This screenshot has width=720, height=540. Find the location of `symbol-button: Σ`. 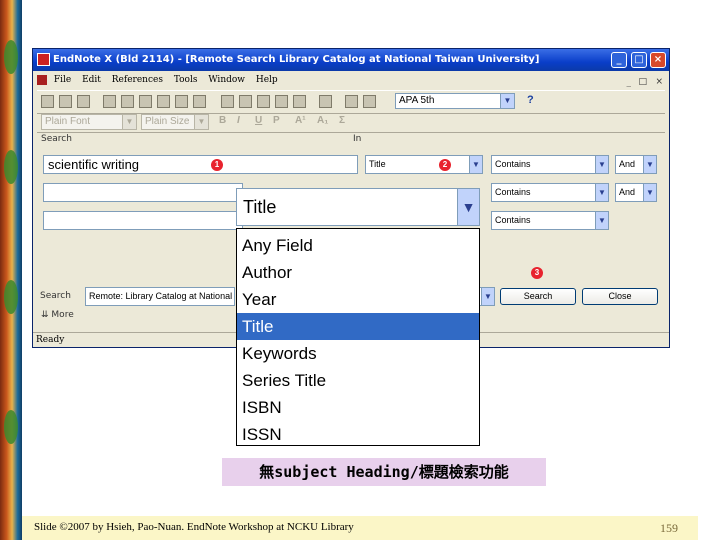

symbol-button: Σ is located at coordinates (342, 120).